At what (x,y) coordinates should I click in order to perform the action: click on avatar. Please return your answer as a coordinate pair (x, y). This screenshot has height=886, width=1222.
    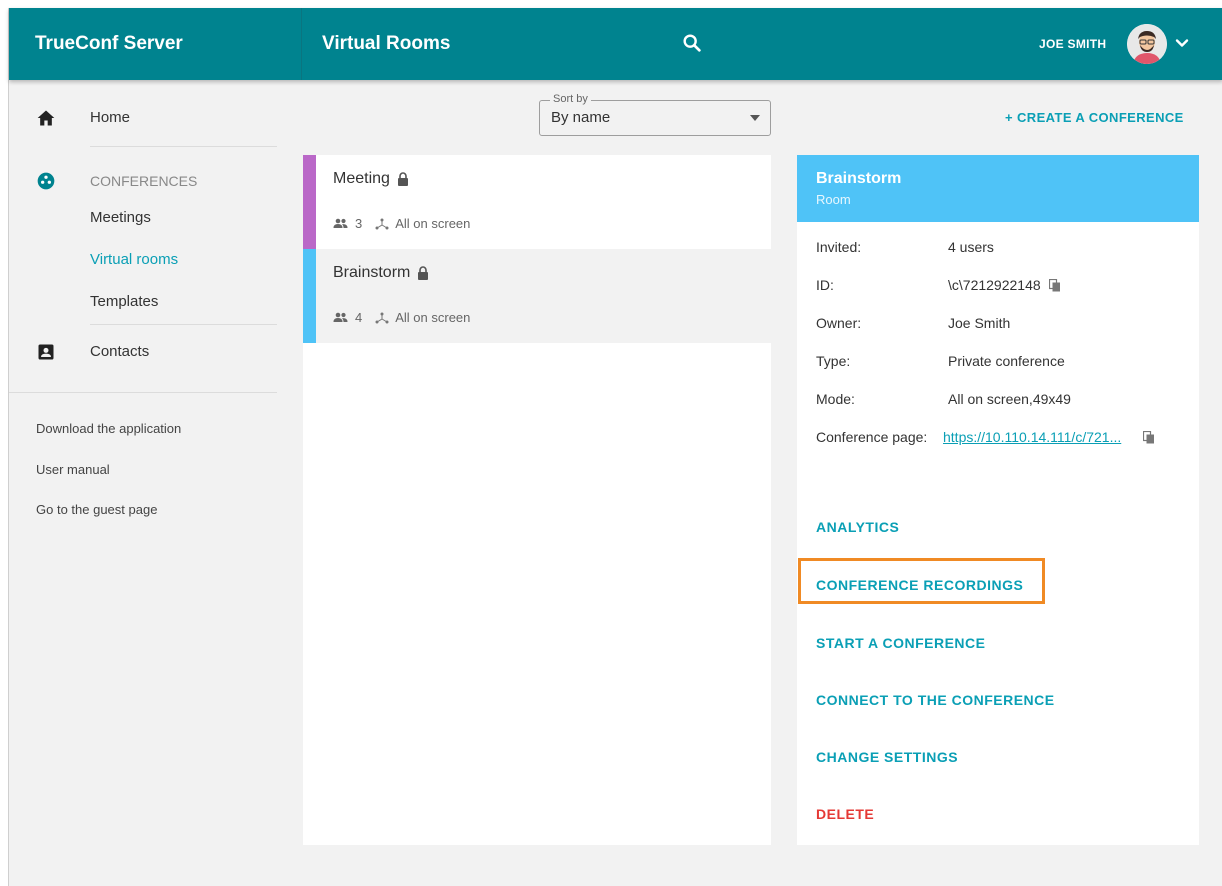
    Looking at the image, I should click on (1147, 44).